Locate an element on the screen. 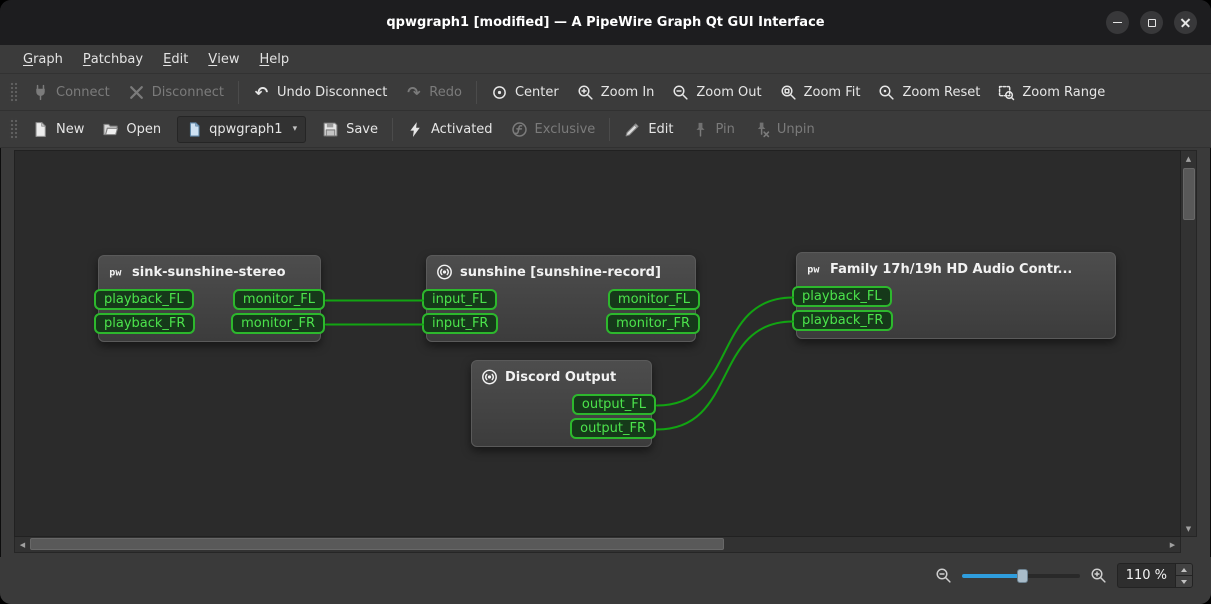 The width and height of the screenshot is (1211, 604). redo-button: ↷ Redo is located at coordinates (433, 92).